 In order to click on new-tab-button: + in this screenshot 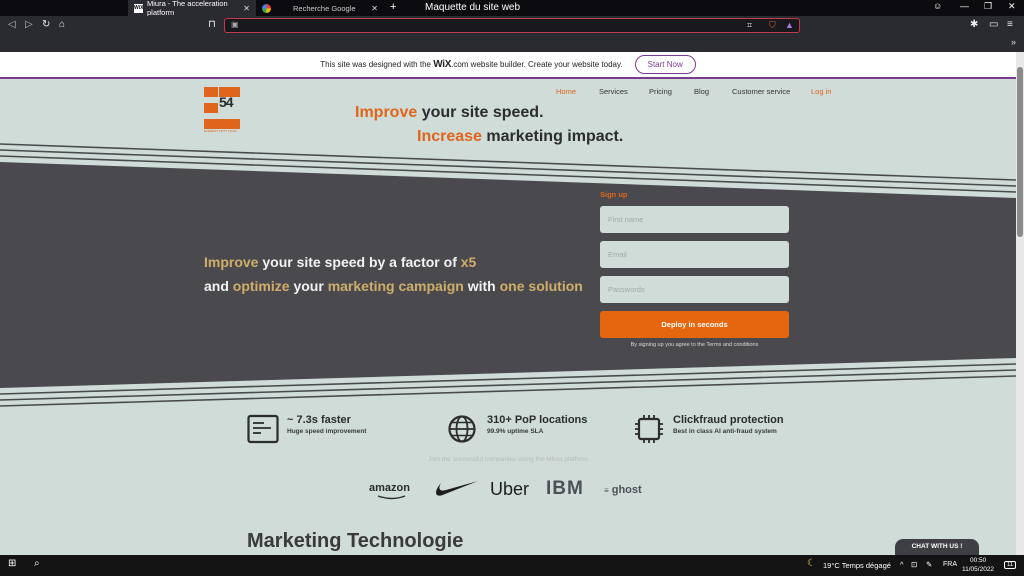, I will do `click(393, 7)`.